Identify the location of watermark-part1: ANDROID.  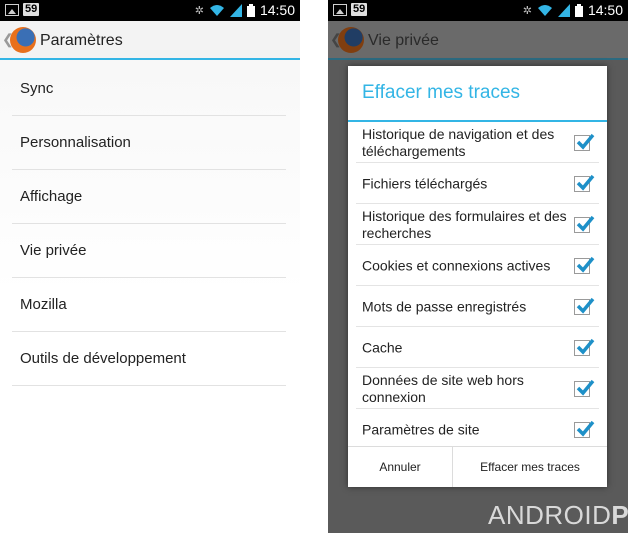
(550, 515).